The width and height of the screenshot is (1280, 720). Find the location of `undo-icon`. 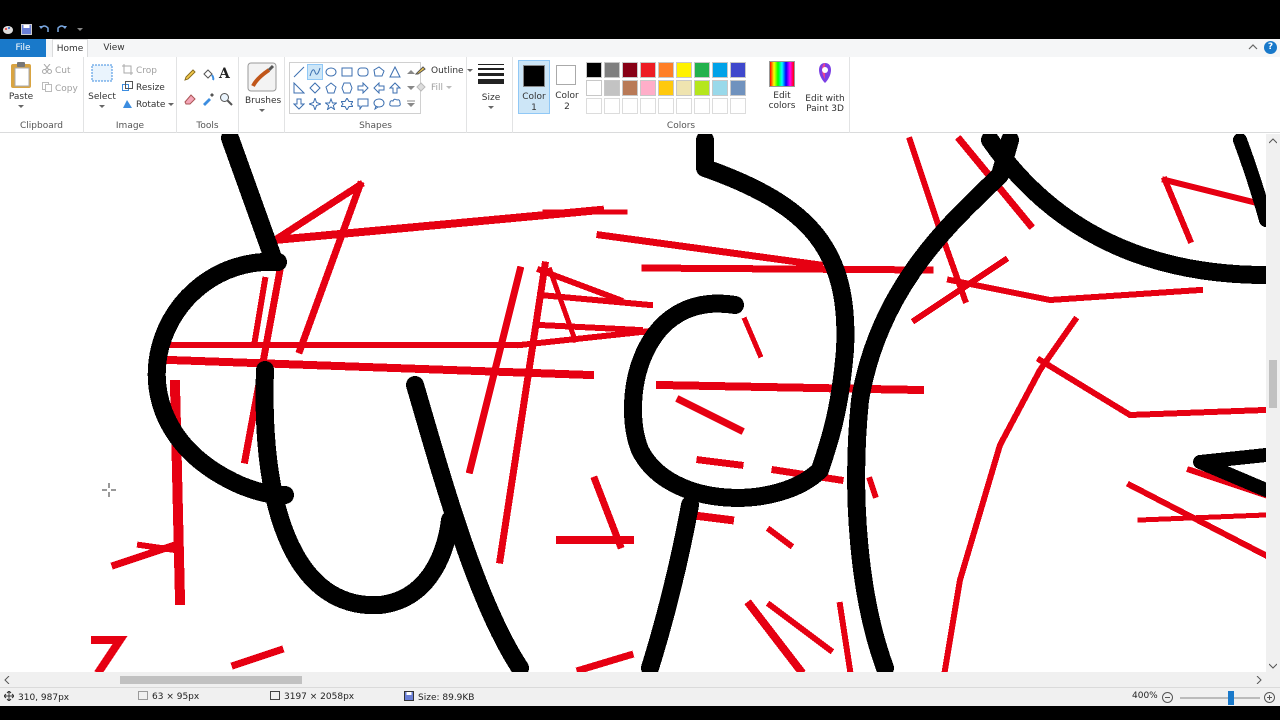

undo-icon is located at coordinates (44, 29).